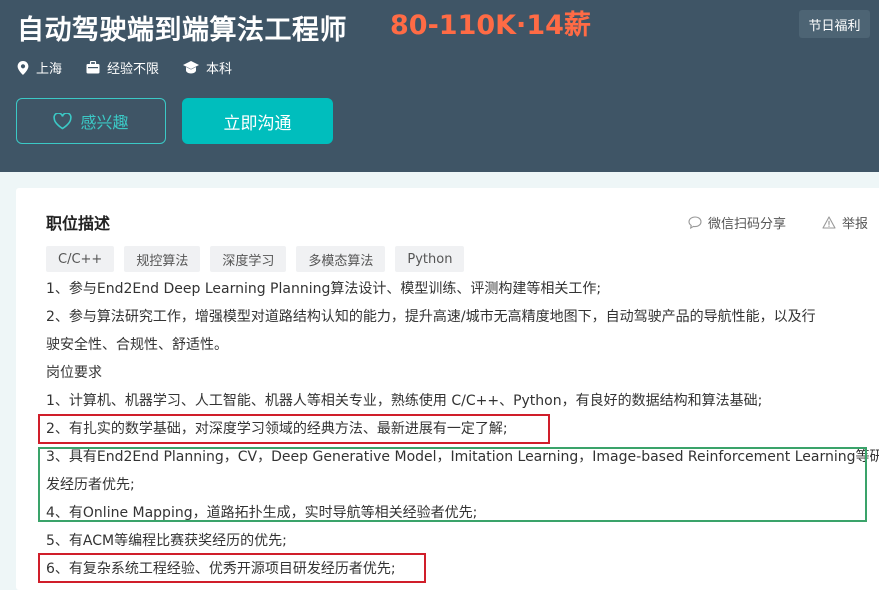  Describe the element at coordinates (49, 69) in the screenshot. I see `meta-location-text: 上海` at that location.